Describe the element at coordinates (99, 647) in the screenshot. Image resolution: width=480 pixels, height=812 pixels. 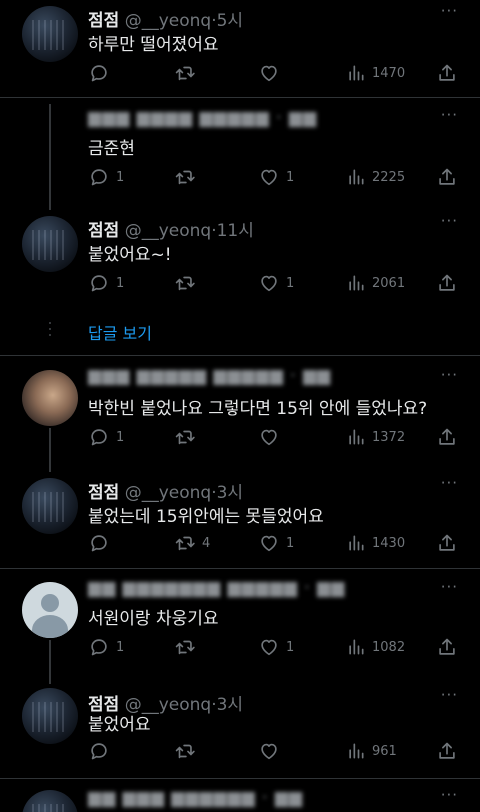
I see `reply-icon` at that location.